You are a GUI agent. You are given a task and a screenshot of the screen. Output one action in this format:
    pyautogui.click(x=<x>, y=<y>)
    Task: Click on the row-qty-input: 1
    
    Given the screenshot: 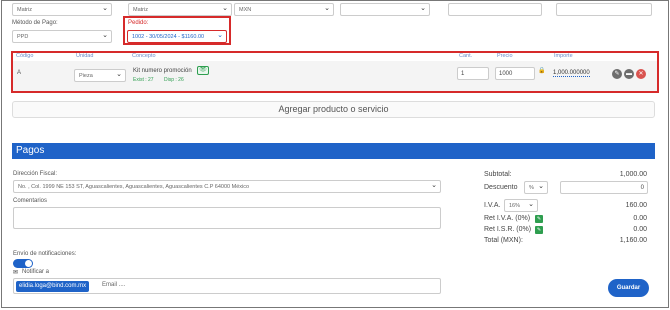 What is the action you would take?
    pyautogui.click(x=473, y=73)
    